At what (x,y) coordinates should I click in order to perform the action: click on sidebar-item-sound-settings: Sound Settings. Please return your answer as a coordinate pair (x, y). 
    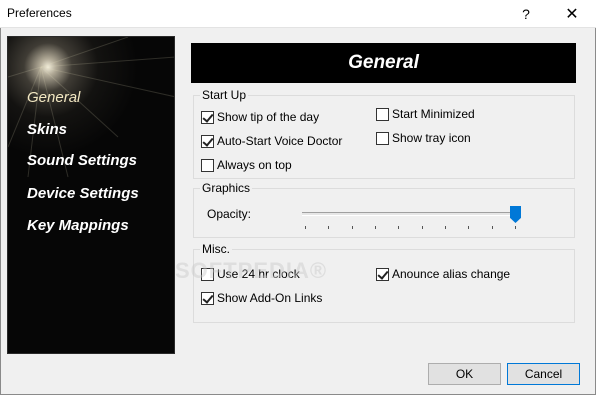
    Looking at the image, I should click on (82, 160).